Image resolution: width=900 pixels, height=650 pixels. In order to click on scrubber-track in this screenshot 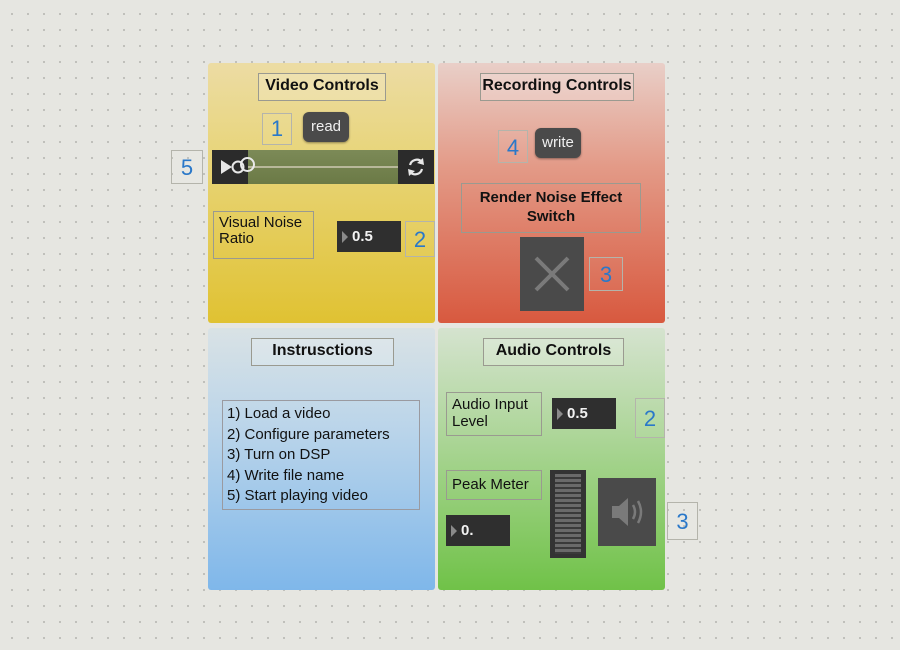, I will do `click(323, 167)`.